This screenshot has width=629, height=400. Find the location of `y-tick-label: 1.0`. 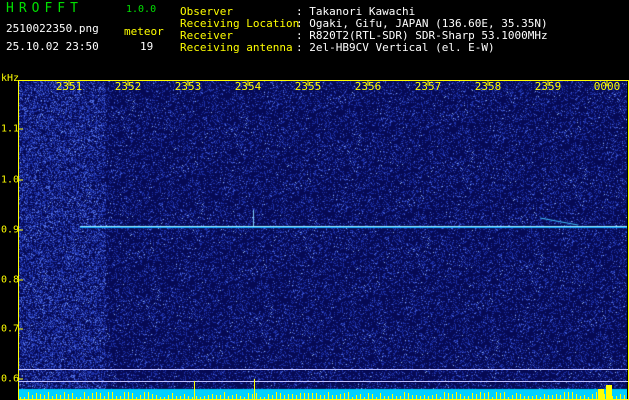

y-tick-label: 1.0 is located at coordinates (10, 180).